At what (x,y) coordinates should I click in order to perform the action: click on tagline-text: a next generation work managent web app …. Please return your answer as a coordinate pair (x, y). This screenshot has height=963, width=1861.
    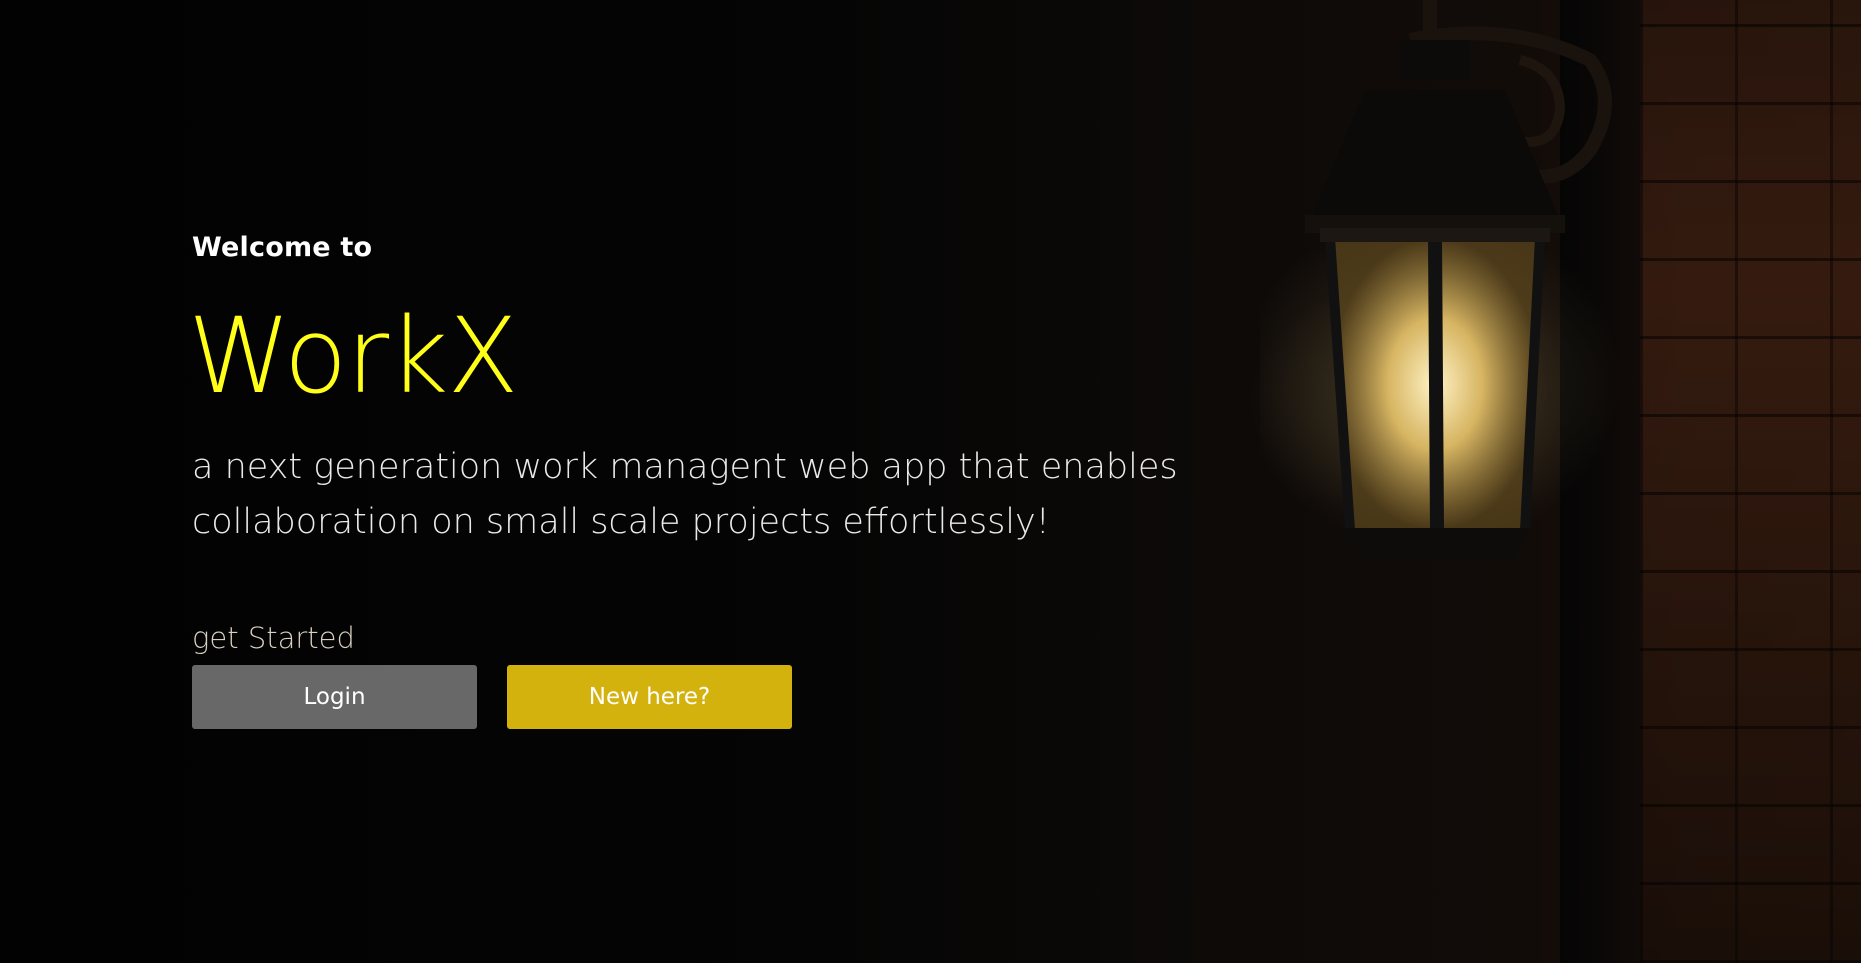
    Looking at the image, I should click on (685, 494).